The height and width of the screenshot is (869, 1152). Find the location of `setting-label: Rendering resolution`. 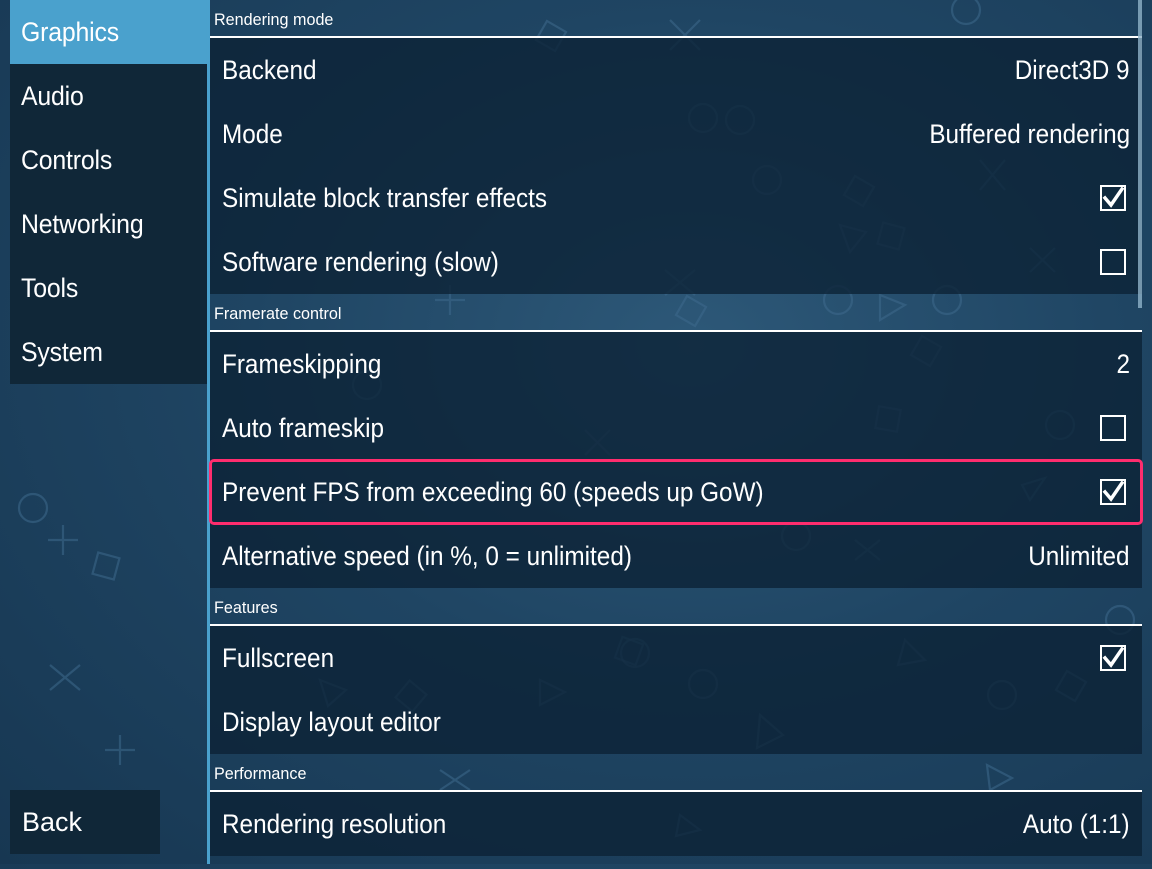

setting-label: Rendering resolution is located at coordinates (334, 823).